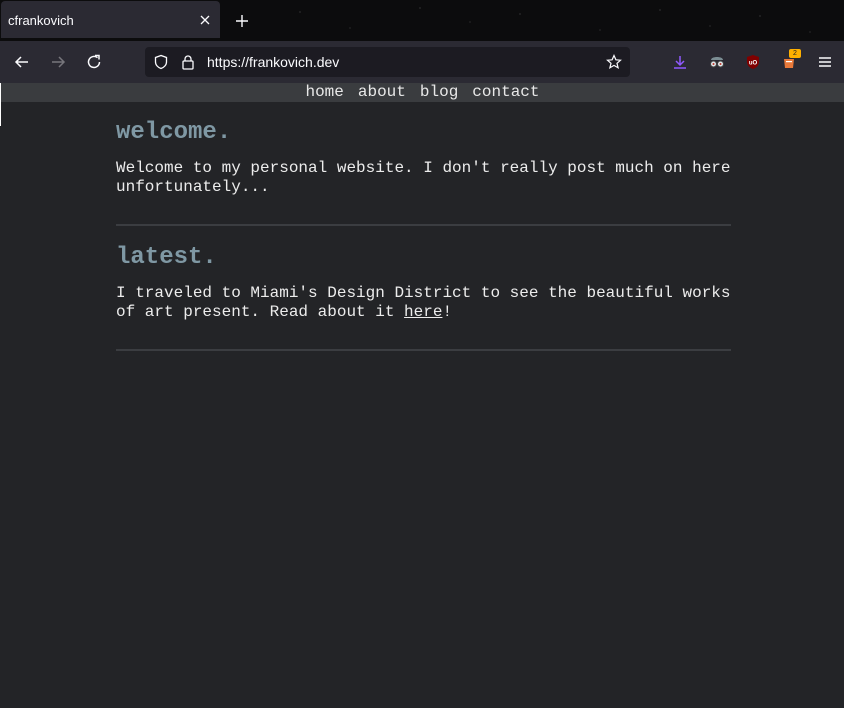 This screenshot has height=708, width=844. What do you see at coordinates (795, 53) in the screenshot?
I see `extension-badge: 2` at bounding box center [795, 53].